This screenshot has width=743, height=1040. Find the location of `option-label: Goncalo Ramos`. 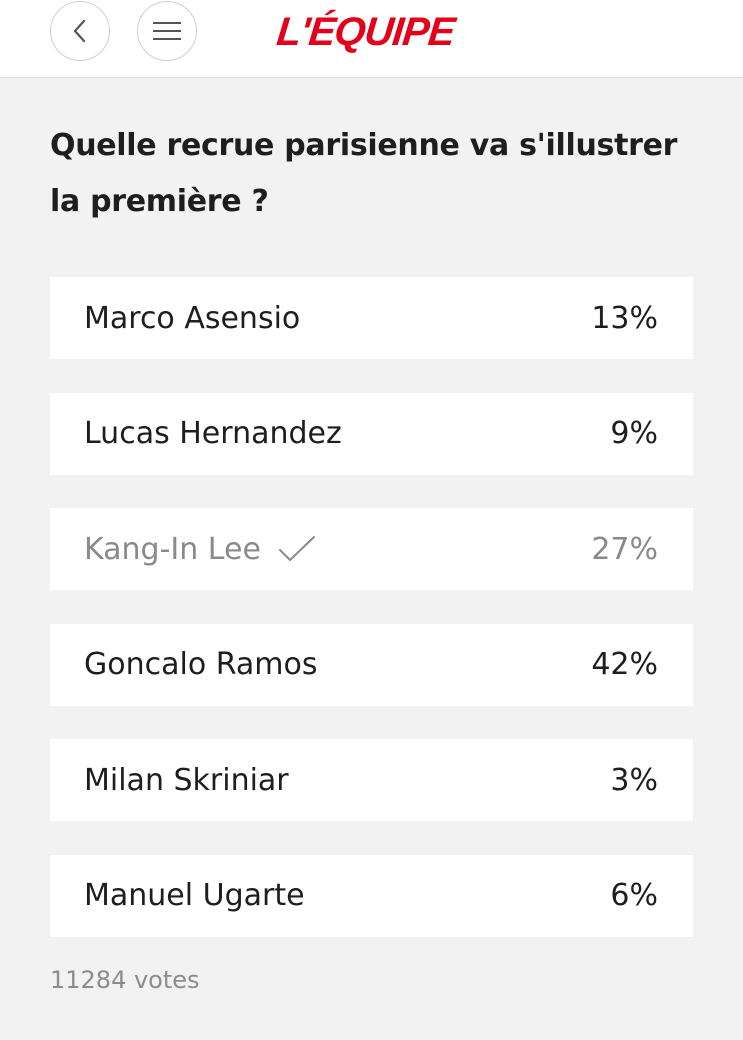

option-label: Goncalo Ramos is located at coordinates (201, 665).